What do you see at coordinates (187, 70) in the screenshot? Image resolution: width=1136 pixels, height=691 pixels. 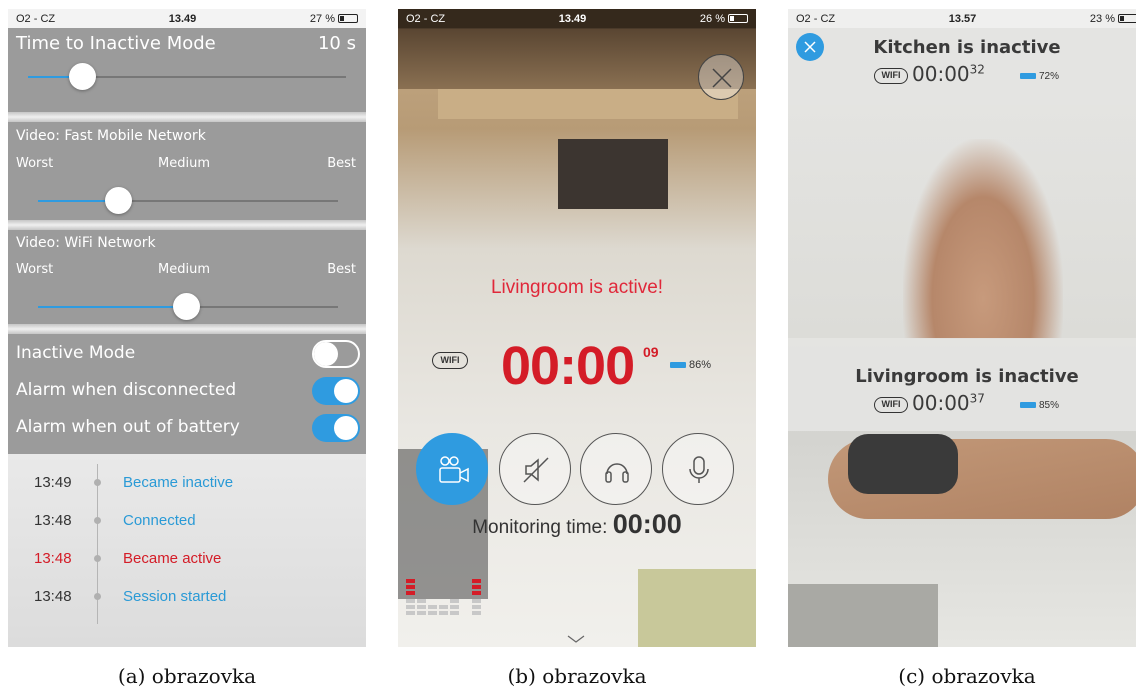 I see `inactive-time-section: Time to Inactive Mode 10 s` at bounding box center [187, 70].